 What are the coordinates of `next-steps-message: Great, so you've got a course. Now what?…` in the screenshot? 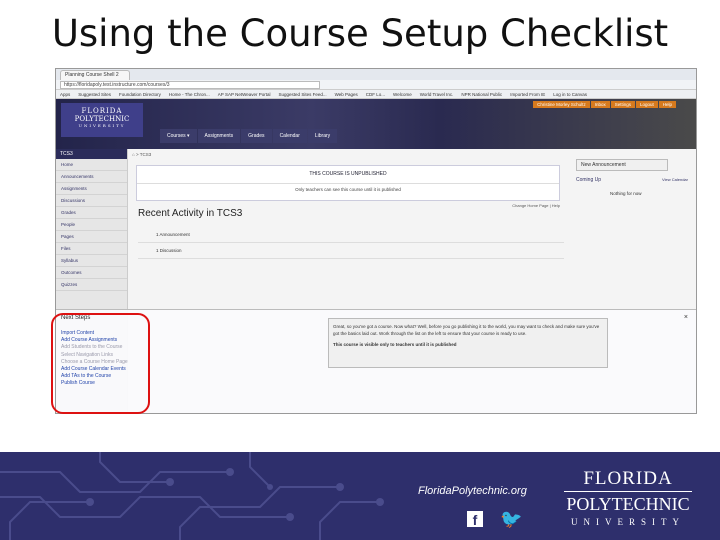 It's located at (468, 343).